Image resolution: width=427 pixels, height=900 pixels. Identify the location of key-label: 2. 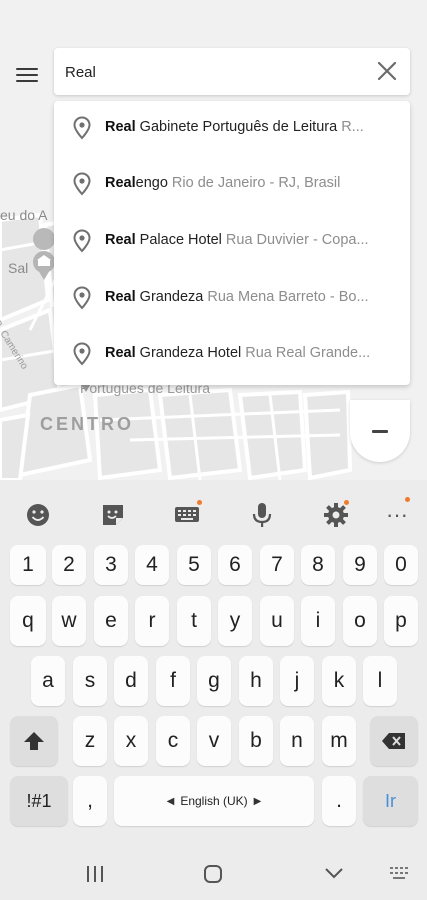
(69, 564).